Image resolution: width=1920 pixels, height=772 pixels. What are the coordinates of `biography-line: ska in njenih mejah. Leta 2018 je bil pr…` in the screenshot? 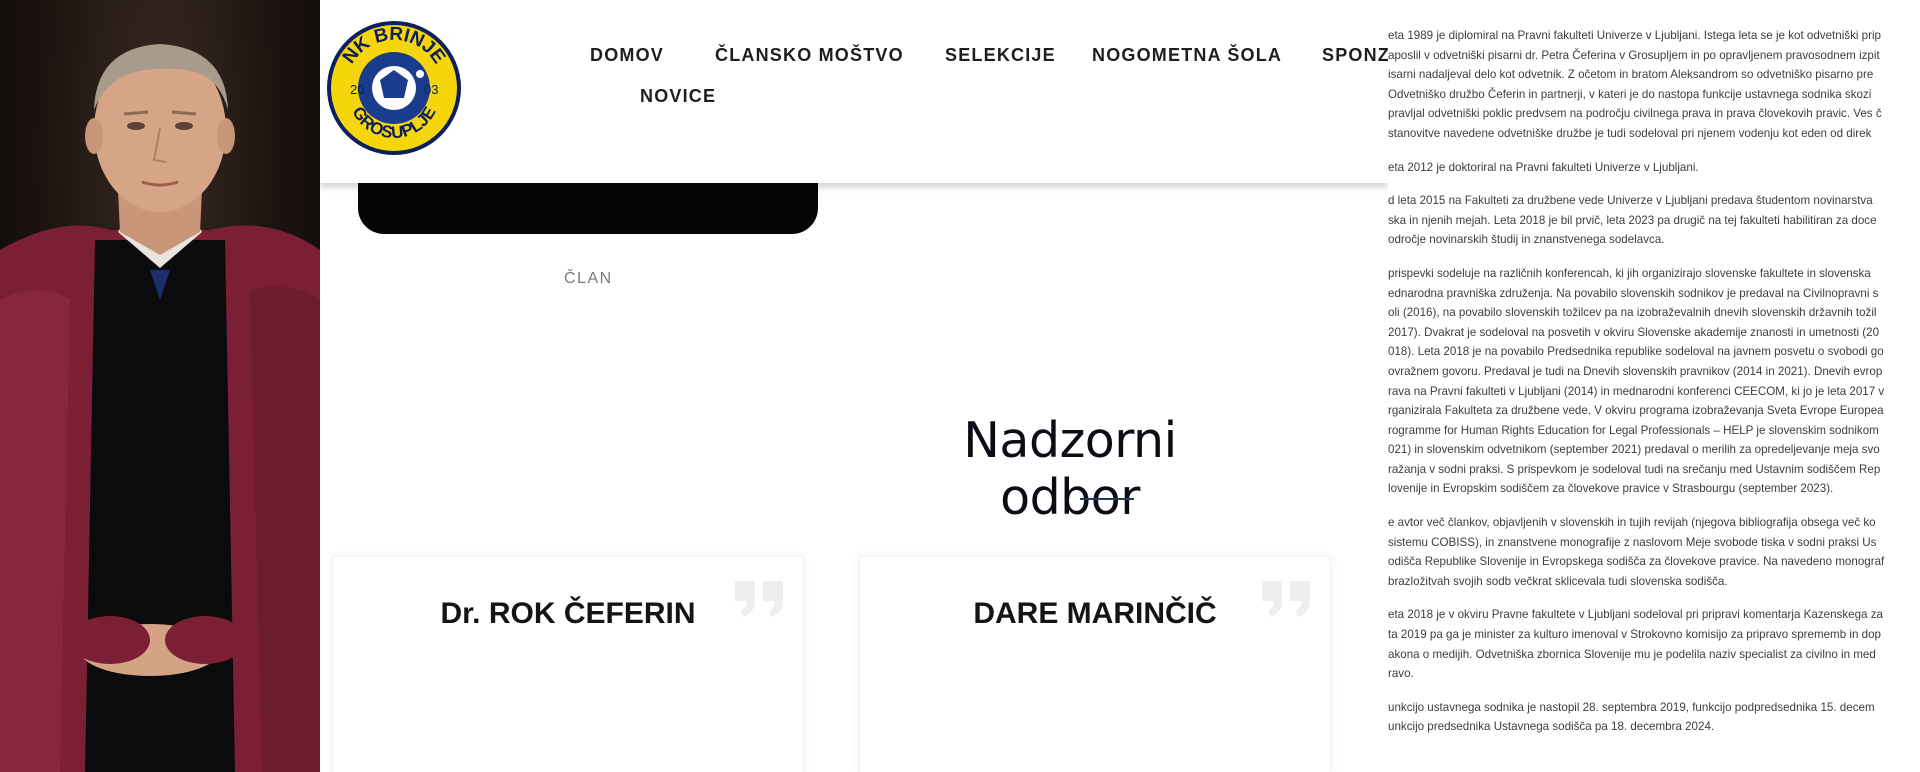 It's located at (1632, 220).